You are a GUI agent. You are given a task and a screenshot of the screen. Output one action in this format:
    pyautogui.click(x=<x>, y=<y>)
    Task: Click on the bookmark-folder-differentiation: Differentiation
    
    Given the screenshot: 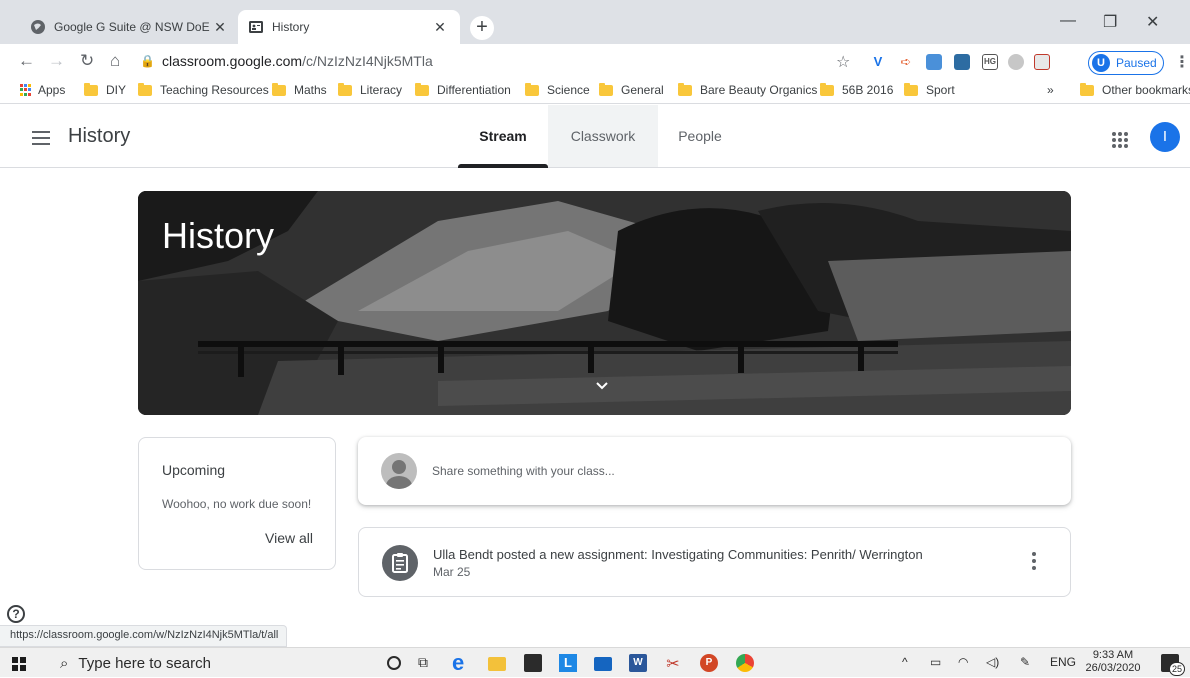 What is the action you would take?
    pyautogui.click(x=463, y=89)
    